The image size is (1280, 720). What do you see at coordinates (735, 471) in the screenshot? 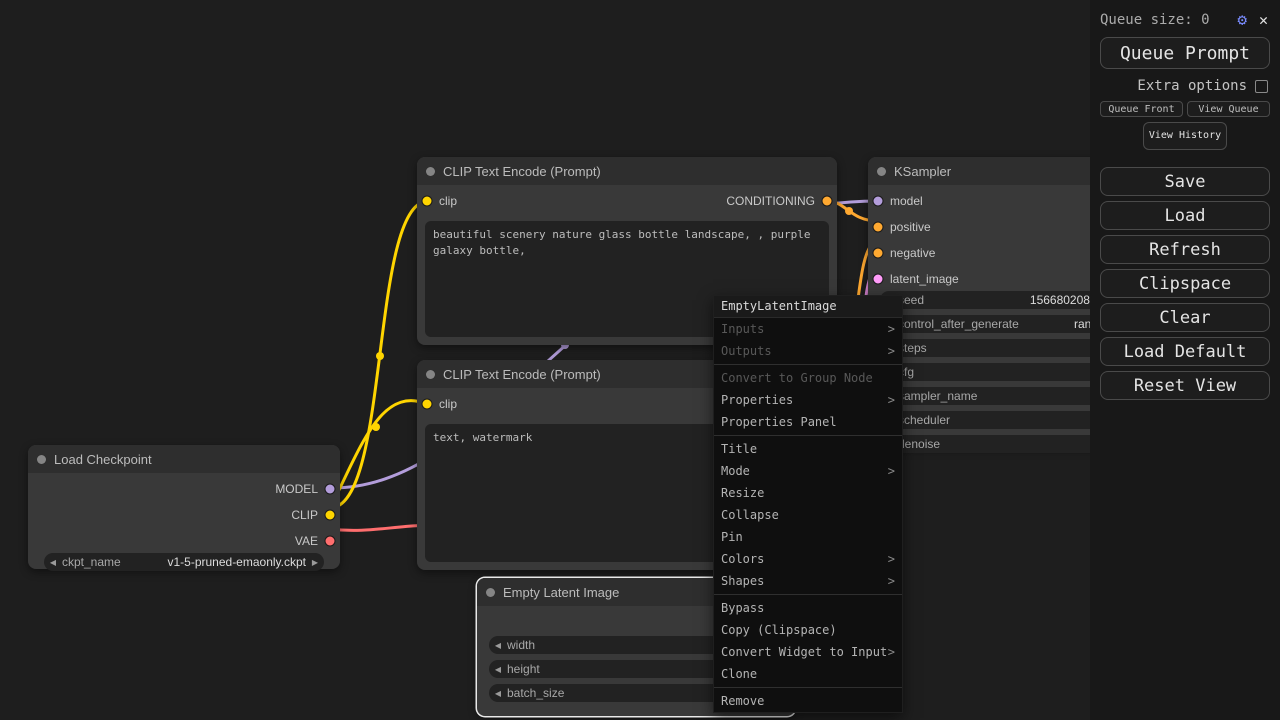
I see `menu-item-label: Mode` at bounding box center [735, 471].